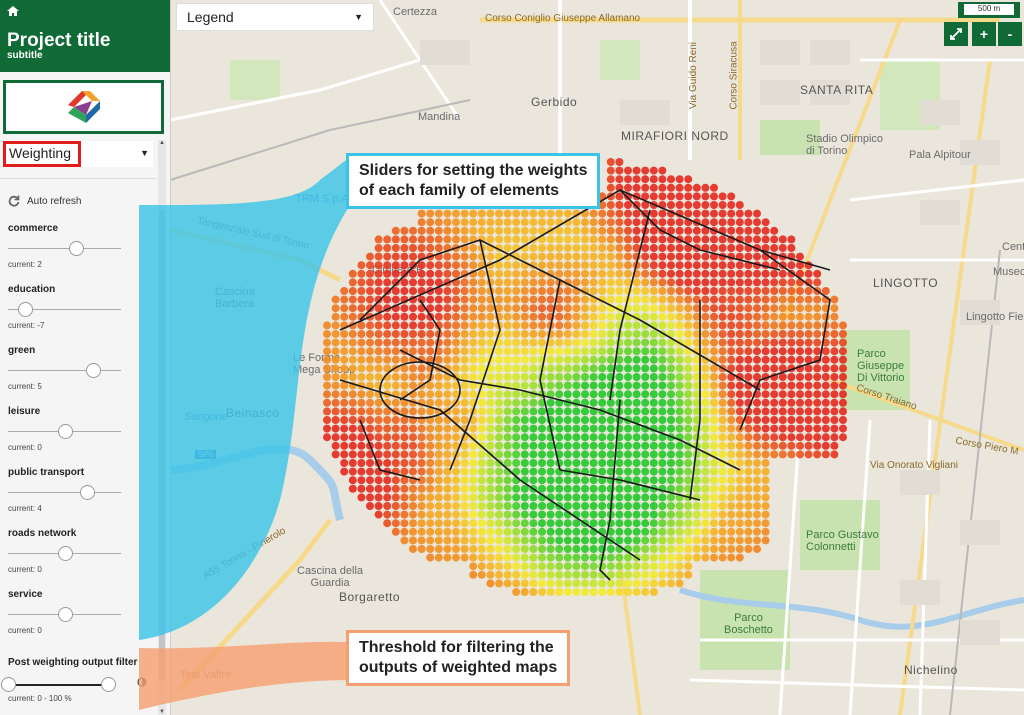 This screenshot has width=1024, height=715. Describe the element at coordinates (78, 154) in the screenshot. I see `mode-dropdown: Weighting ▼` at that location.